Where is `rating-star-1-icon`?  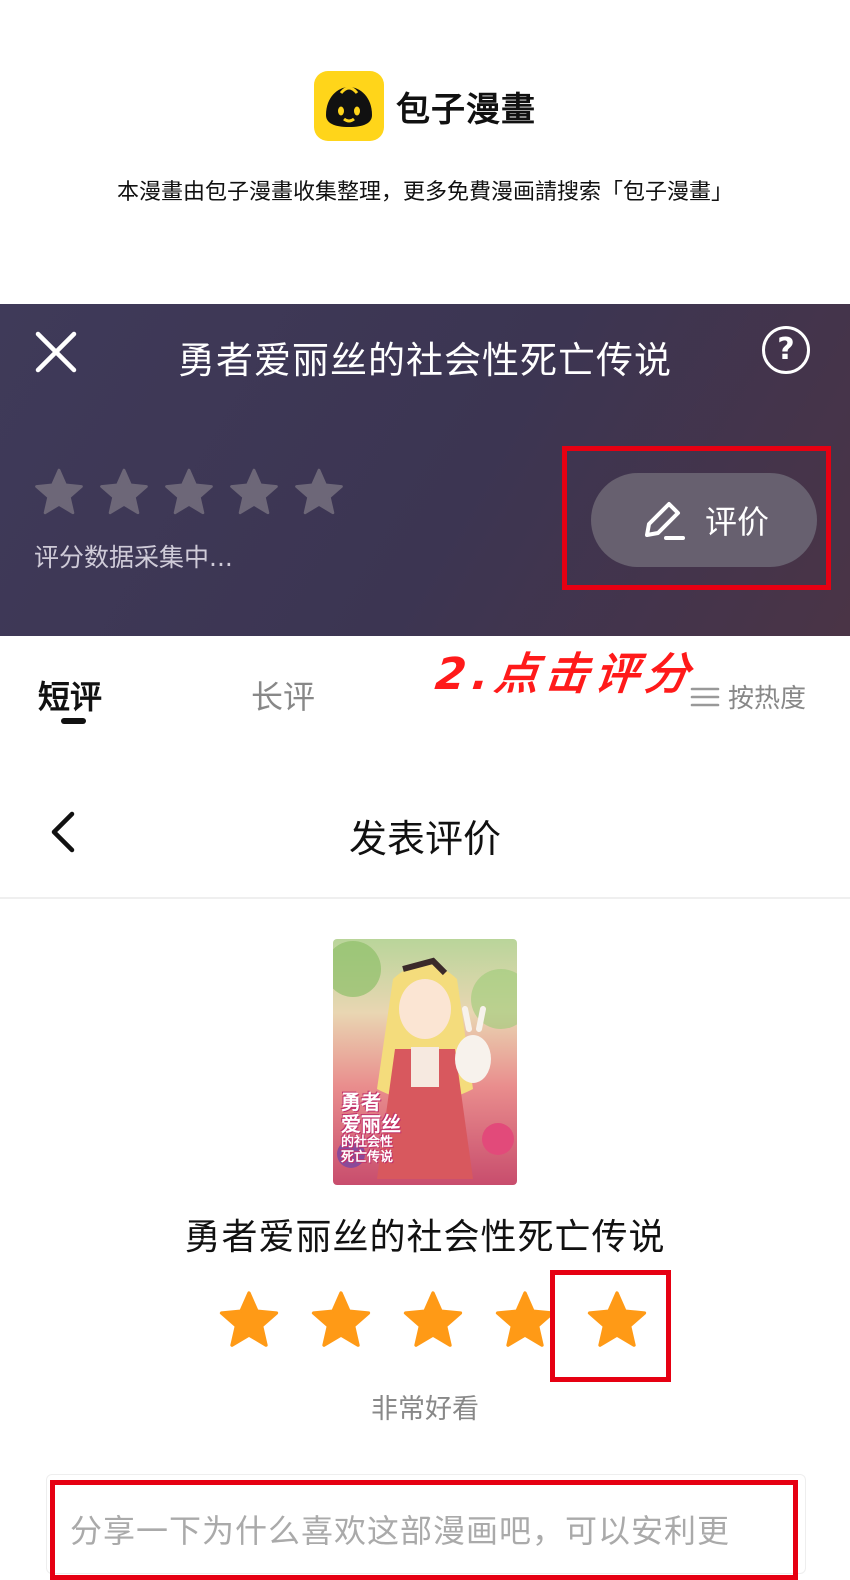 rating-star-1-icon is located at coordinates (249, 1321).